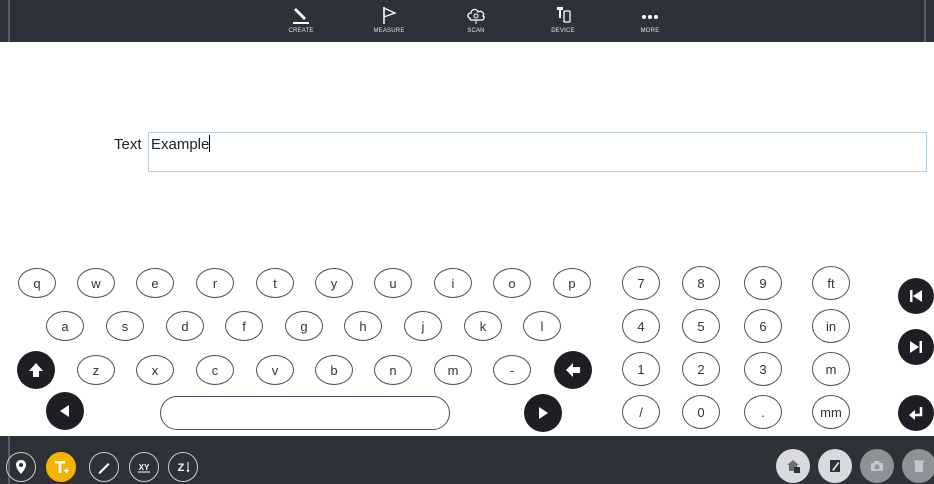 The height and width of the screenshot is (484, 934). I want to click on more-dots-icon, so click(650, 17).